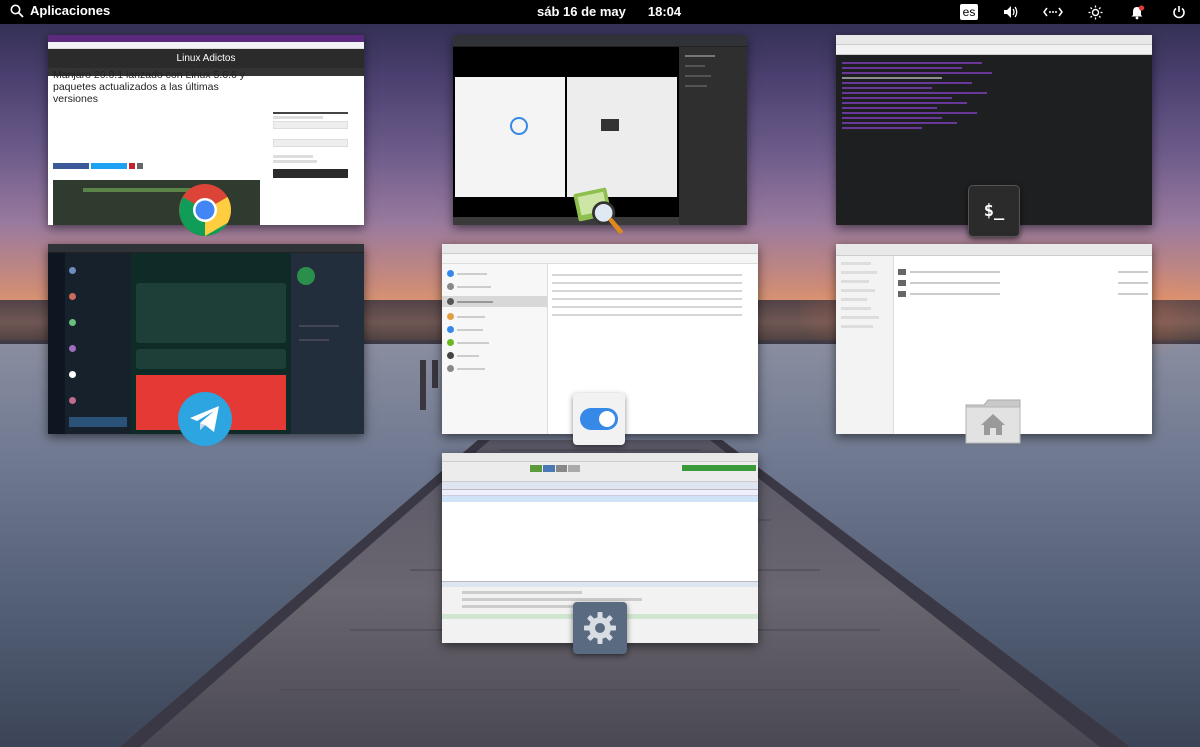 Image resolution: width=1200 pixels, height=747 pixels. I want to click on brightness-icon, so click(1095, 12).